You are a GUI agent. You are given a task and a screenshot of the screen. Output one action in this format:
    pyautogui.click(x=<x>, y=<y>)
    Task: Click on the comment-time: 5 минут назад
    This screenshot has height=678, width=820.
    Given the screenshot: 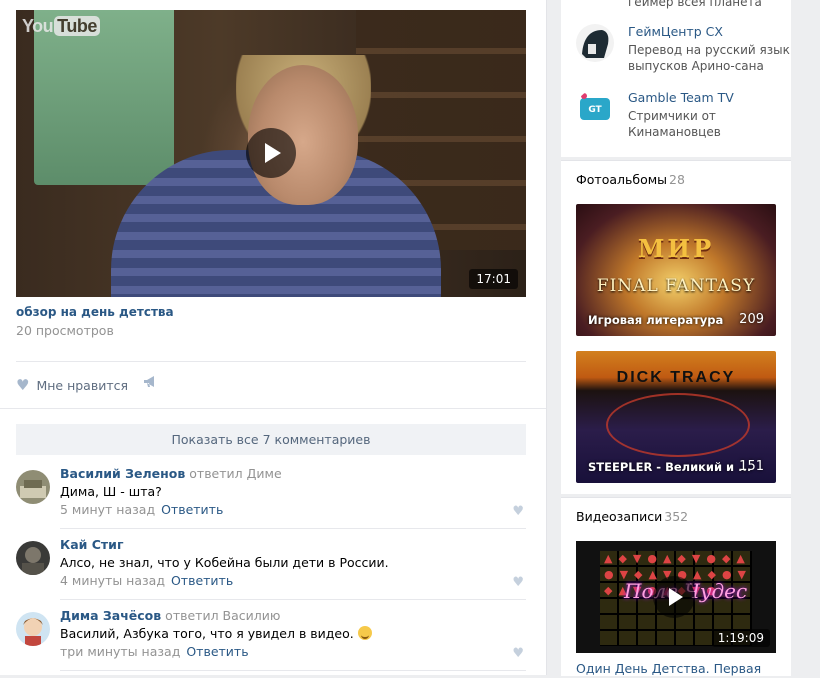 What is the action you would take?
    pyautogui.click(x=107, y=509)
    